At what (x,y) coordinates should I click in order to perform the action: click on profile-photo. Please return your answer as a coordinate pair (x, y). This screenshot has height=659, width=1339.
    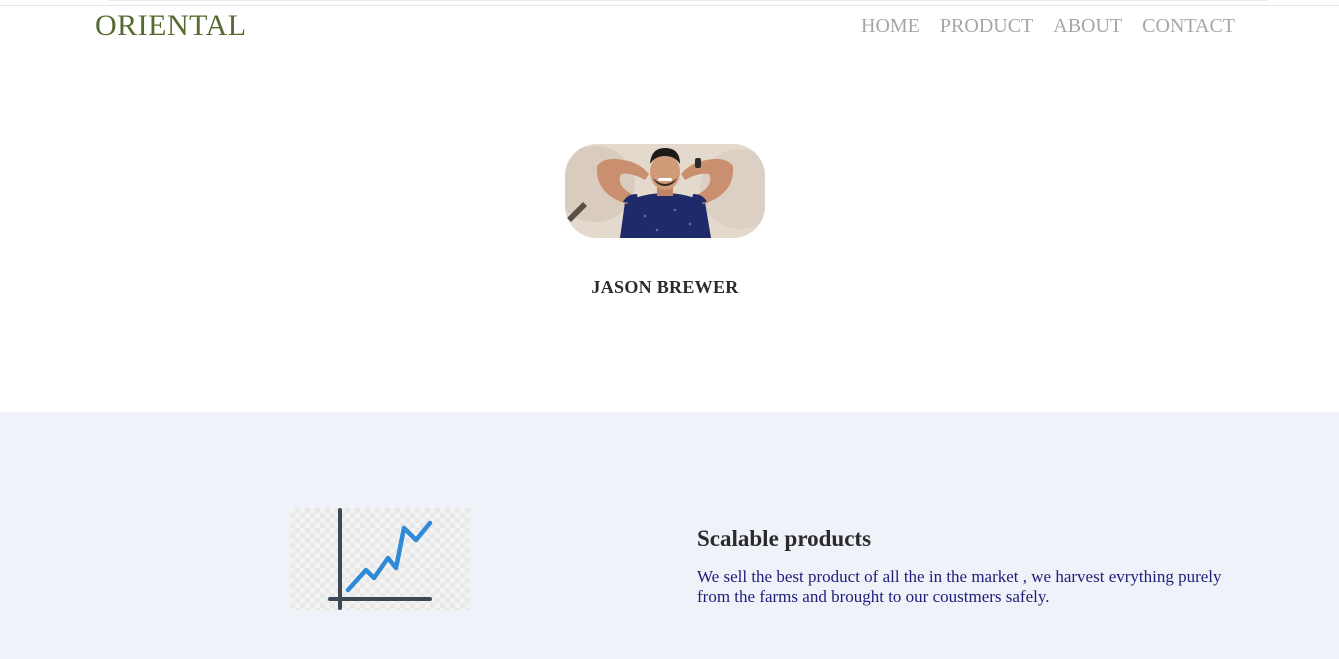
    Looking at the image, I should click on (665, 191).